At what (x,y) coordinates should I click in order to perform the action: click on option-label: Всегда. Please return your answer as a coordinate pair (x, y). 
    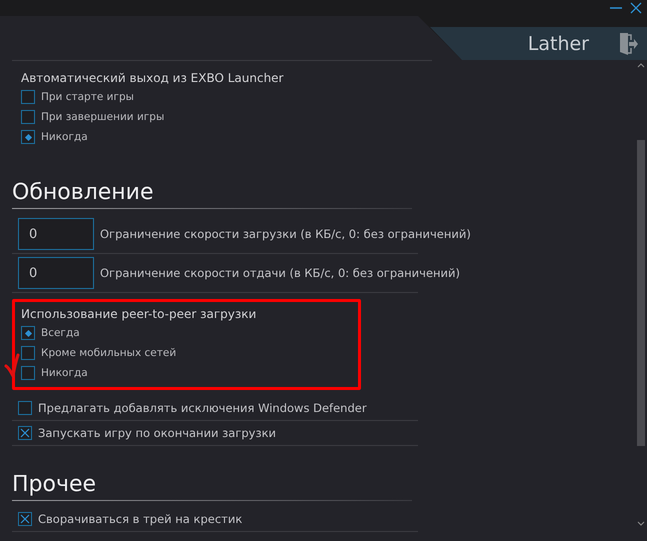
    Looking at the image, I should click on (60, 333).